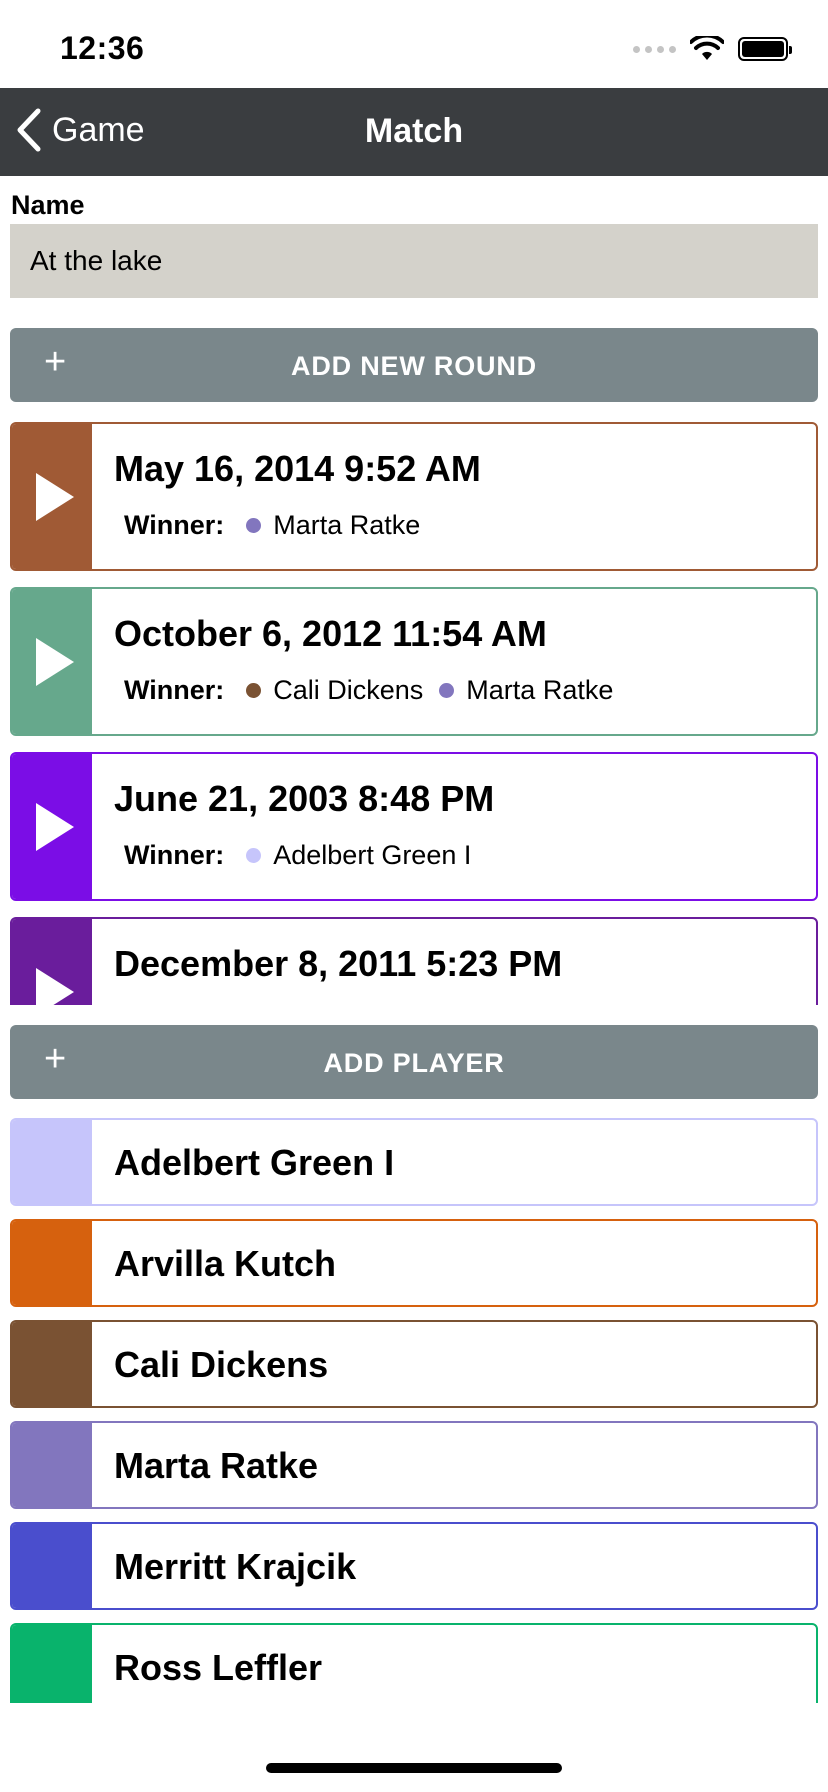 The width and height of the screenshot is (828, 1792). I want to click on player-name: Cali Dickens, so click(221, 1364).